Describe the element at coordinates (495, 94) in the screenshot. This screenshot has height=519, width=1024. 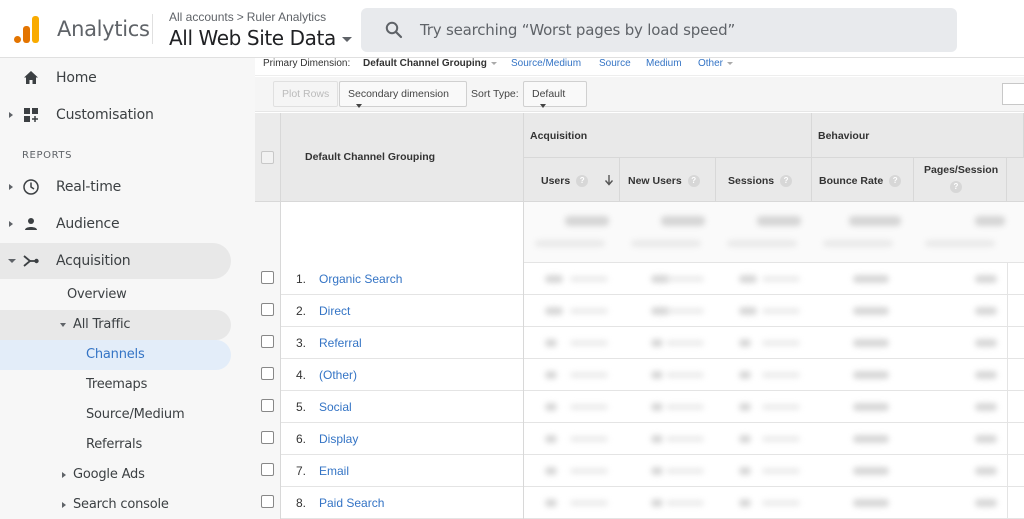
I see `sort-type-label: Sort Type:` at that location.